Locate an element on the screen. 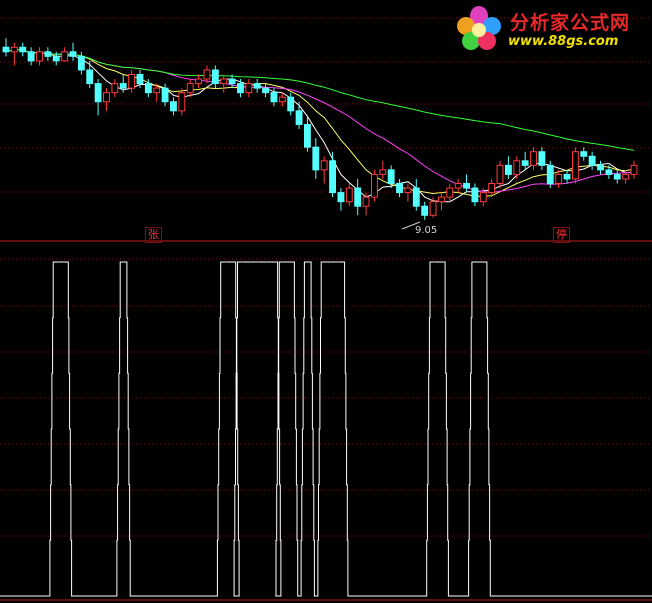  logo: 分析家公式网 www.88gs.com is located at coordinates (550, 29).